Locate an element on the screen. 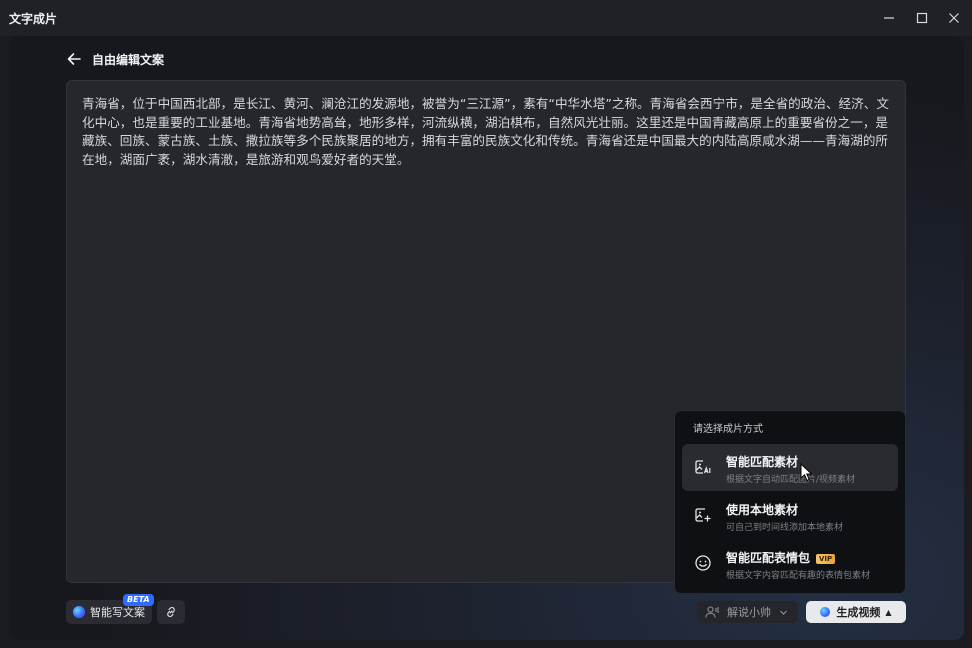 Image resolution: width=972 pixels, height=648 pixels. caret-up-icon: ▲ is located at coordinates (888, 612).